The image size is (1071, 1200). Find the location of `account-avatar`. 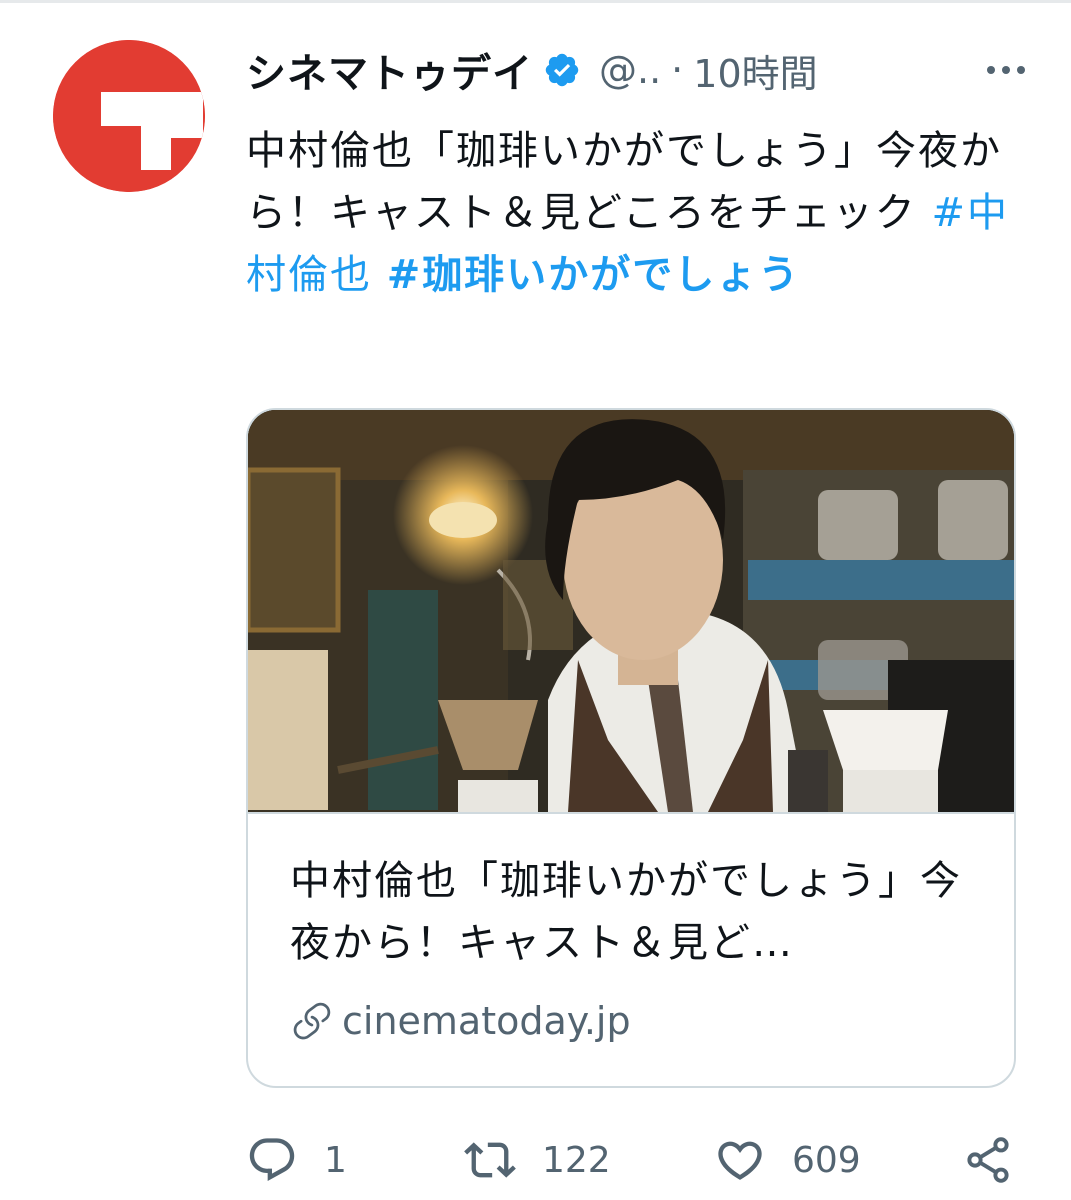

account-avatar is located at coordinates (129, 116).